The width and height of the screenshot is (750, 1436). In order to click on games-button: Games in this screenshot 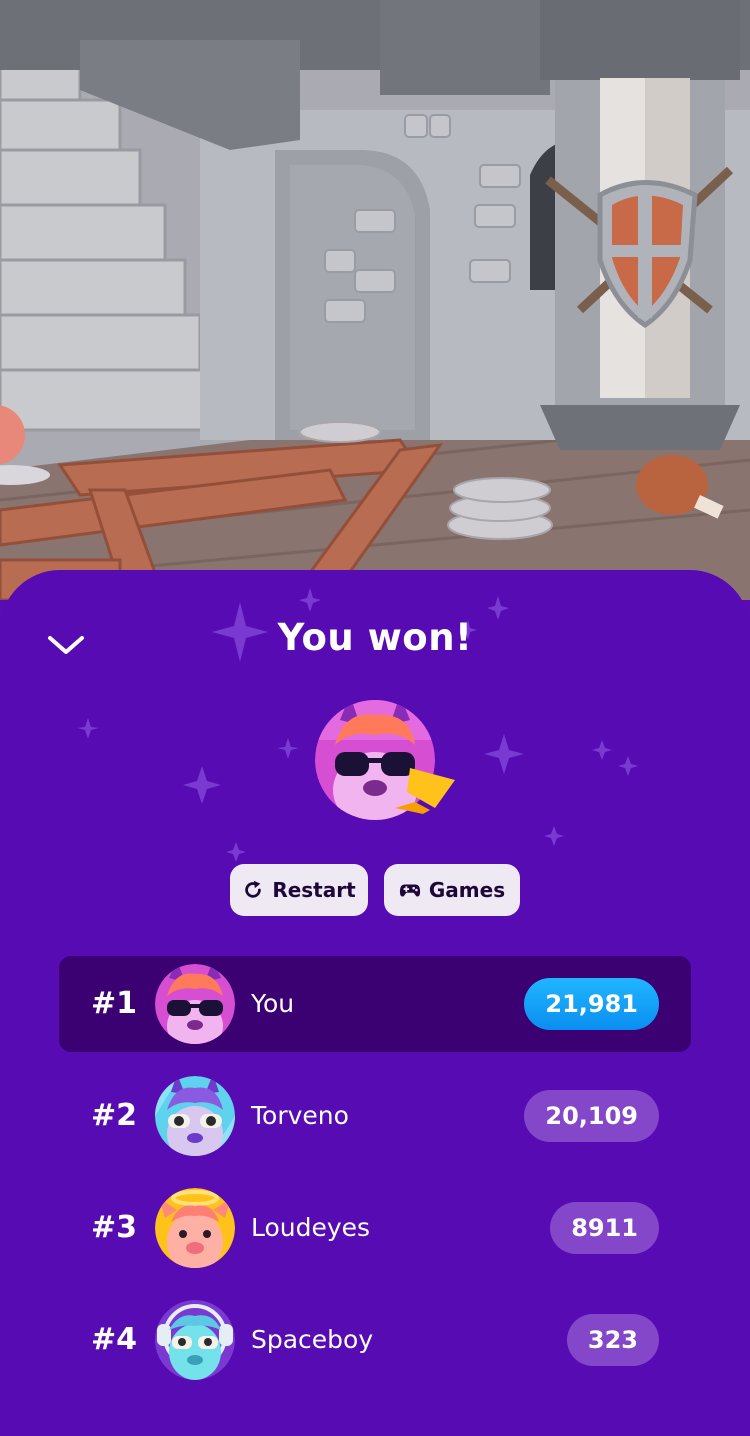, I will do `click(452, 890)`.